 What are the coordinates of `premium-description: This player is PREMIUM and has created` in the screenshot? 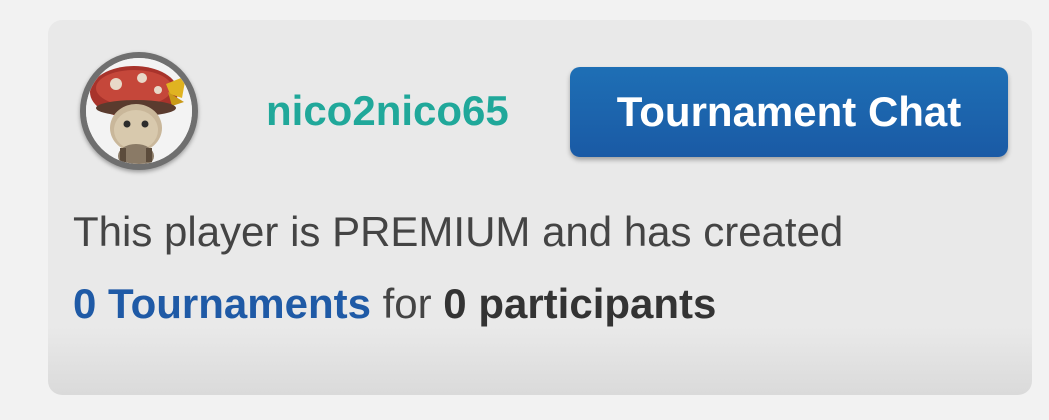 It's located at (458, 231).